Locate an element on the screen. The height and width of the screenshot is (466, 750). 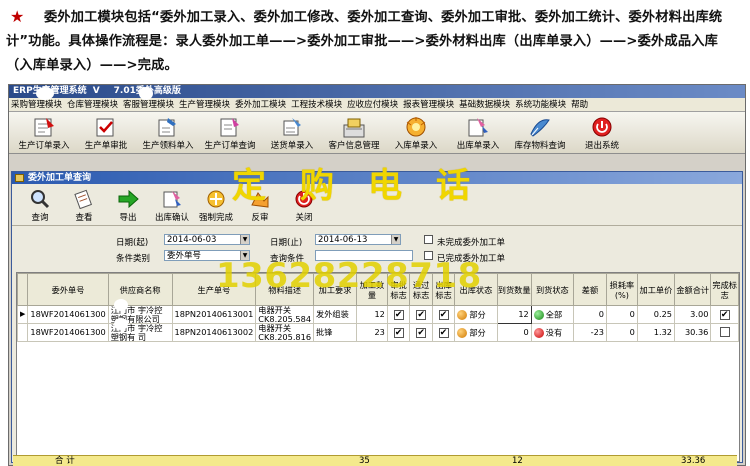
toolbar-button-0: 生产订单录入 is located at coordinates (44, 133).